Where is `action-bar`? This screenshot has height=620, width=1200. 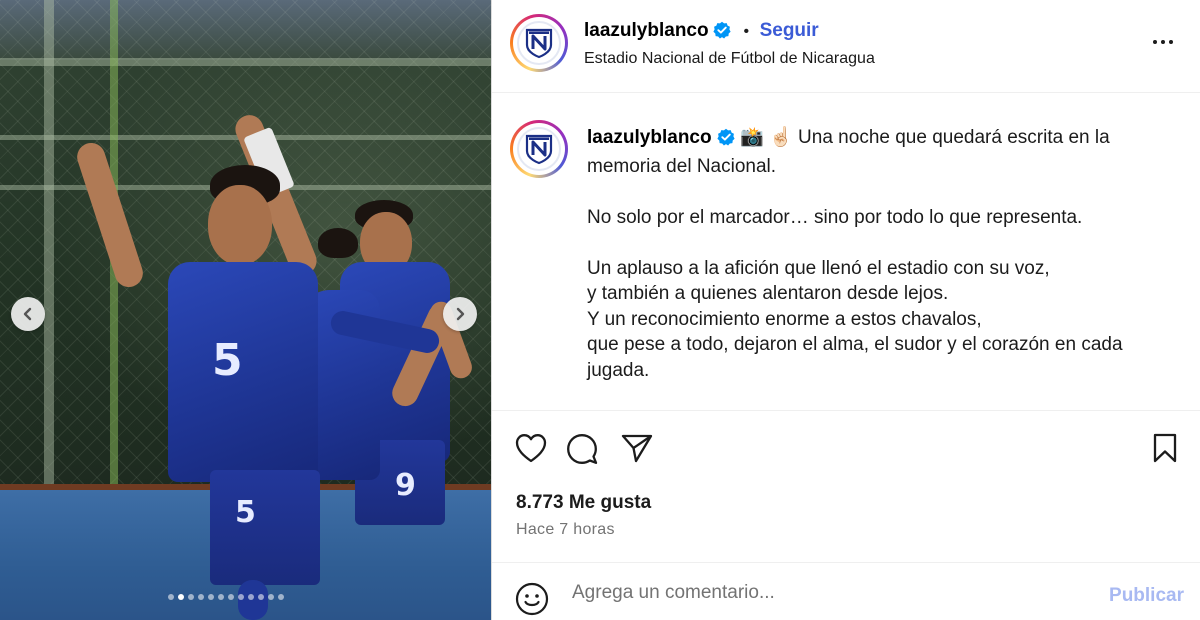 action-bar is located at coordinates (846, 450).